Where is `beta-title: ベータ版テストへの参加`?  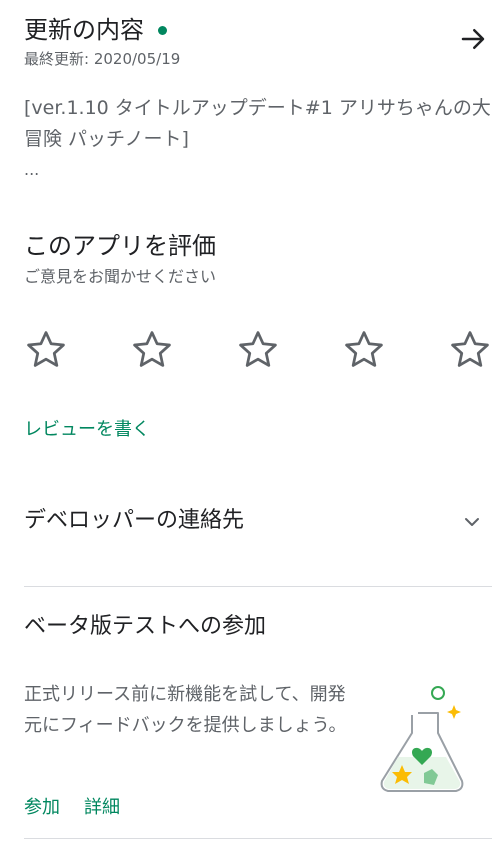
beta-title: ベータ版テストへの参加 is located at coordinates (145, 626).